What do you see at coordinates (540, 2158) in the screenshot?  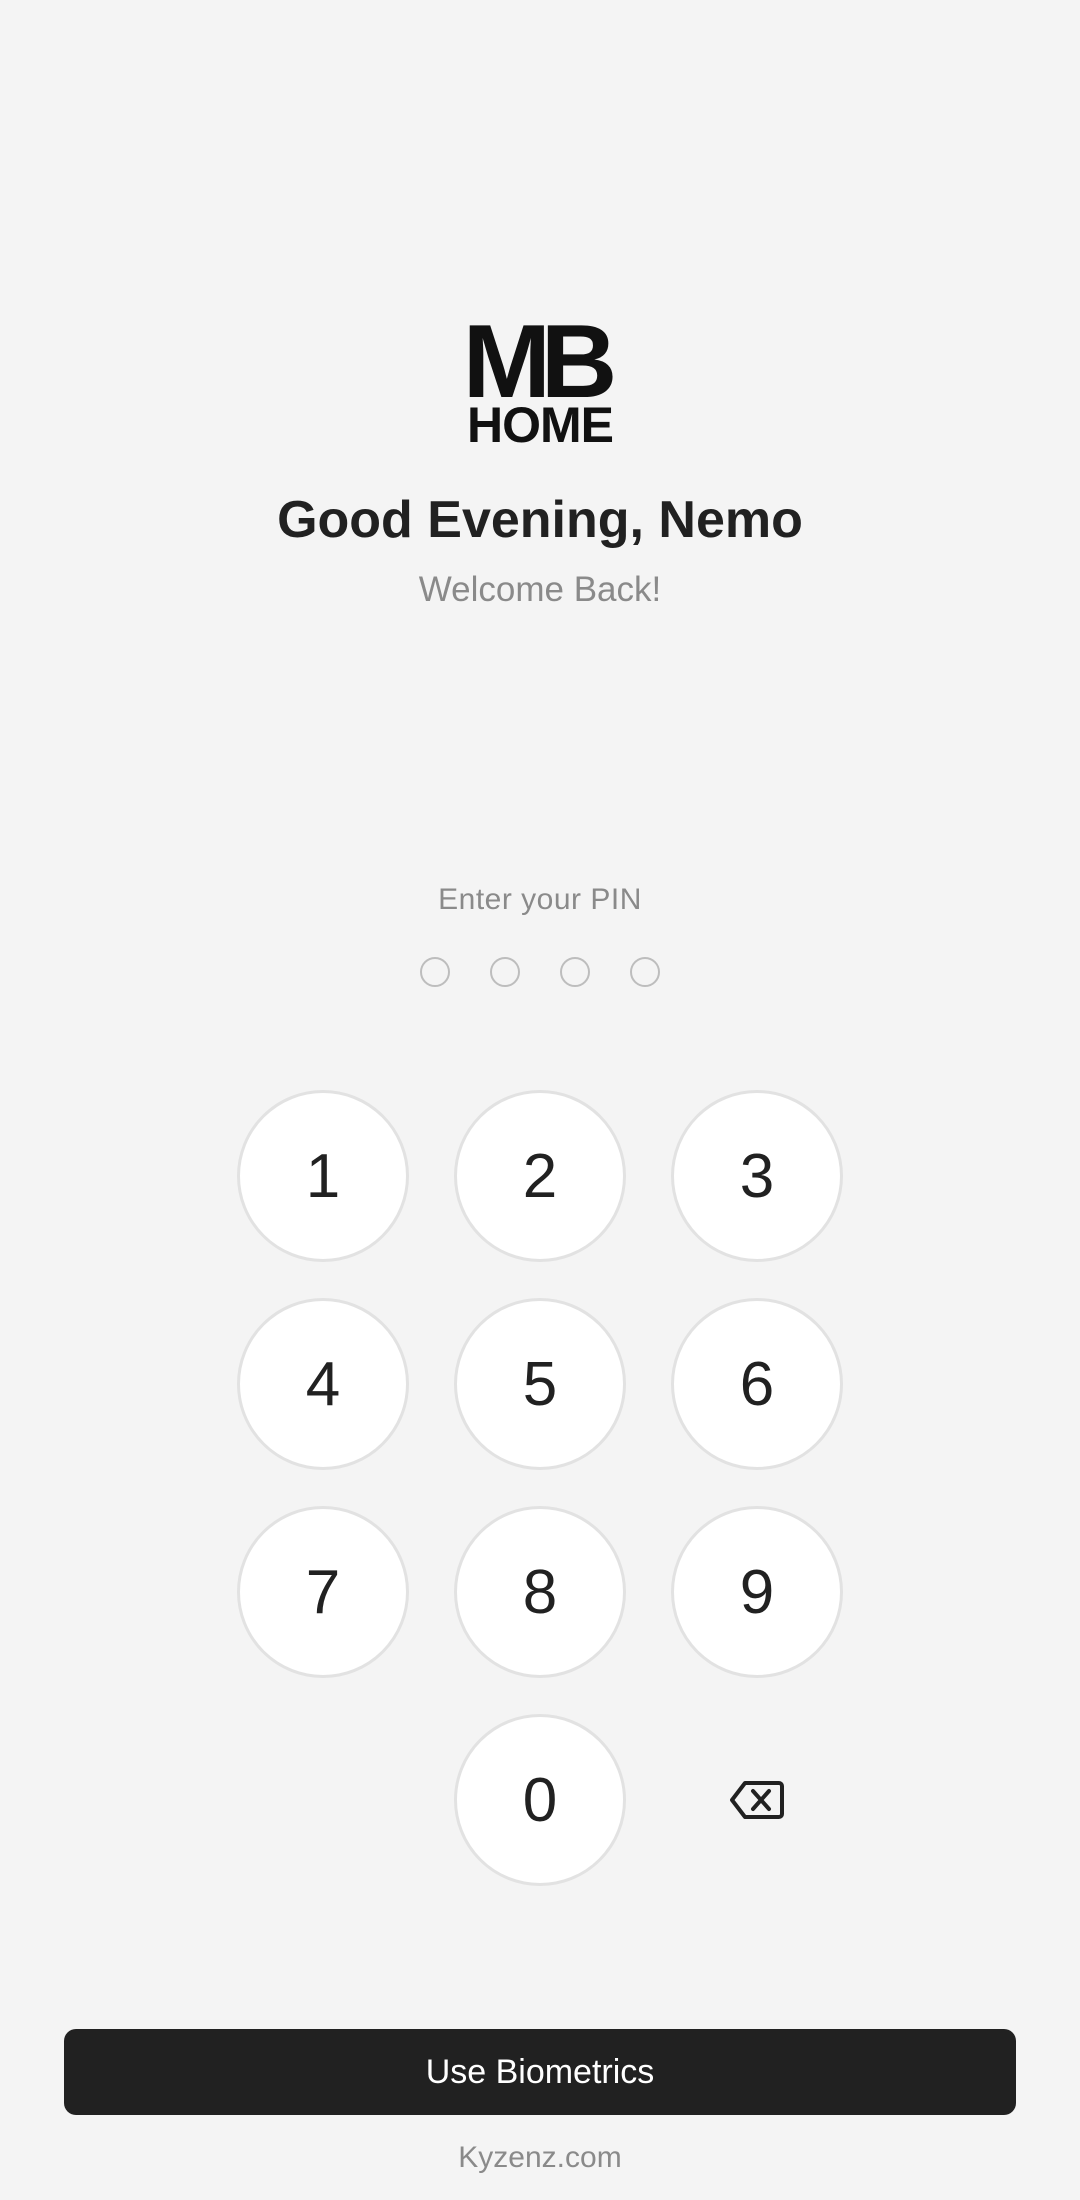 I see `footer-link: Kyzenz.com` at bounding box center [540, 2158].